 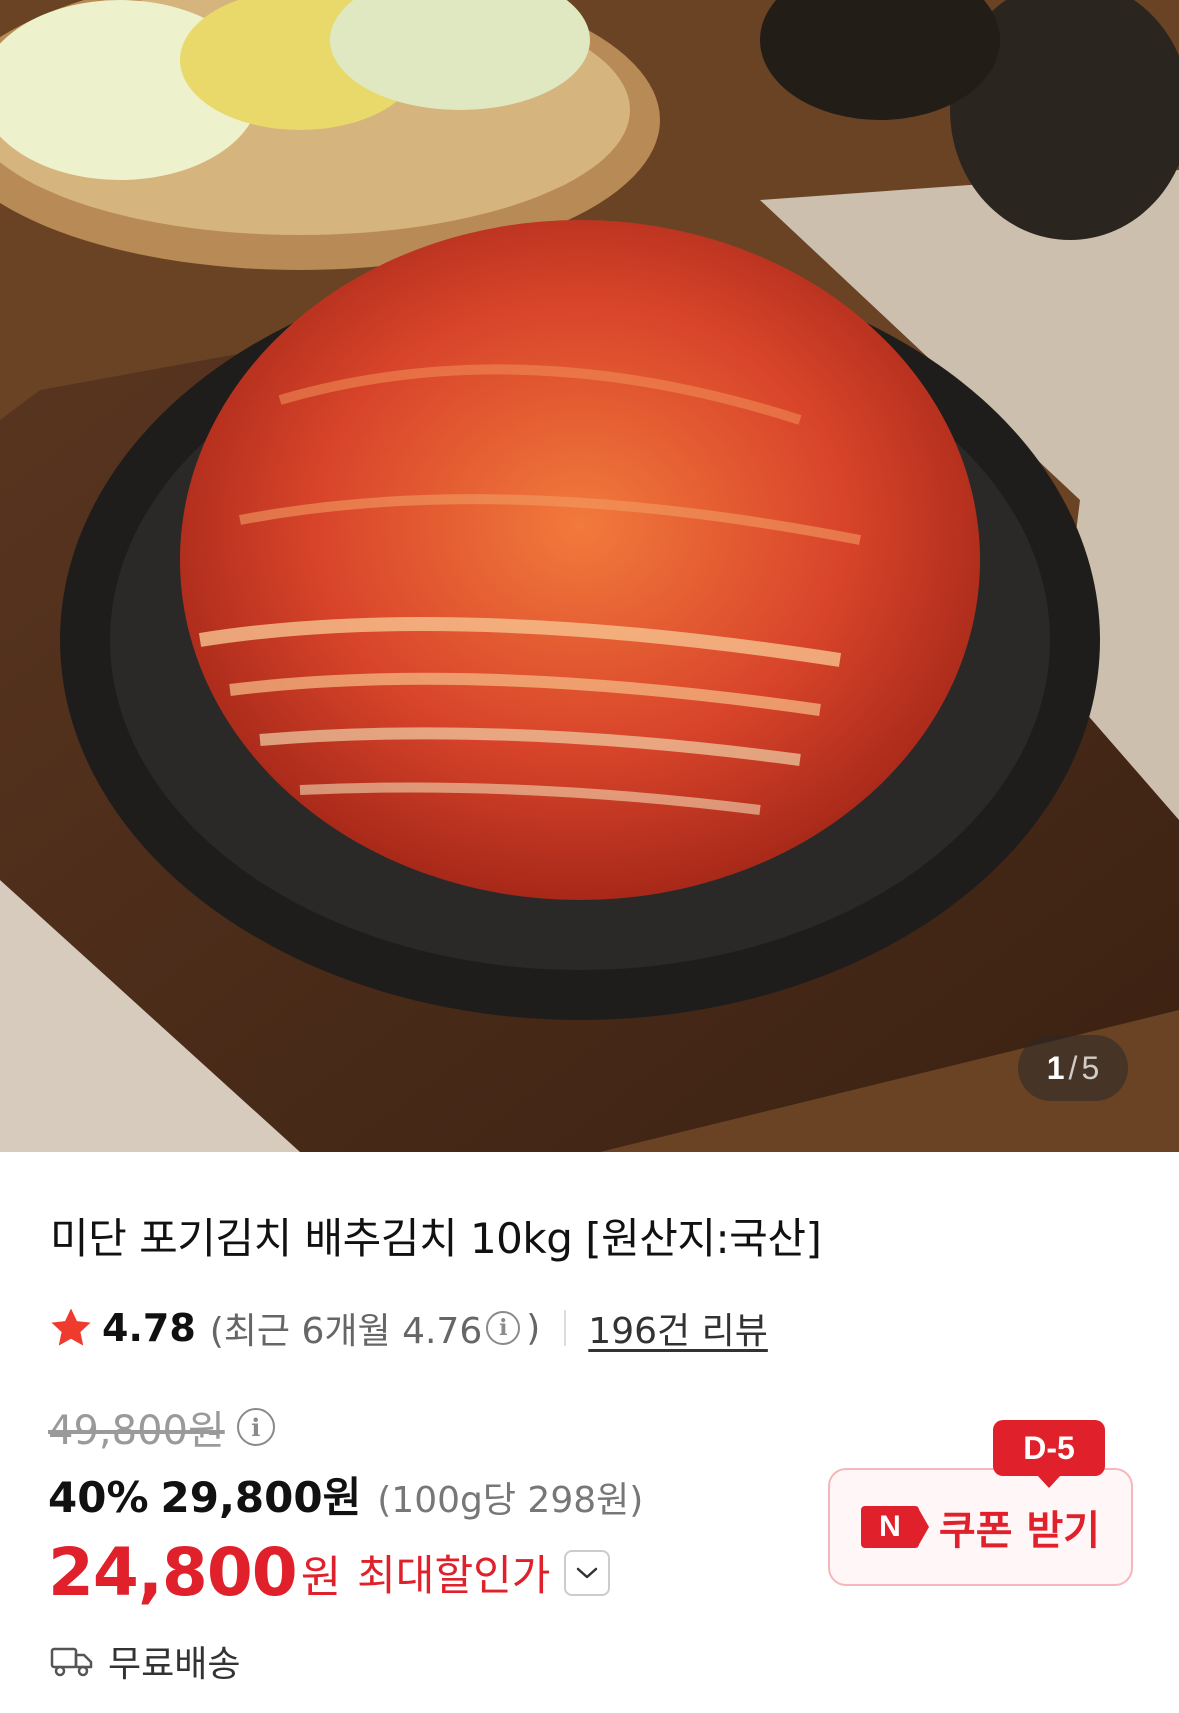 I want to click on image-counter-current: 1, so click(x=1055, y=1067).